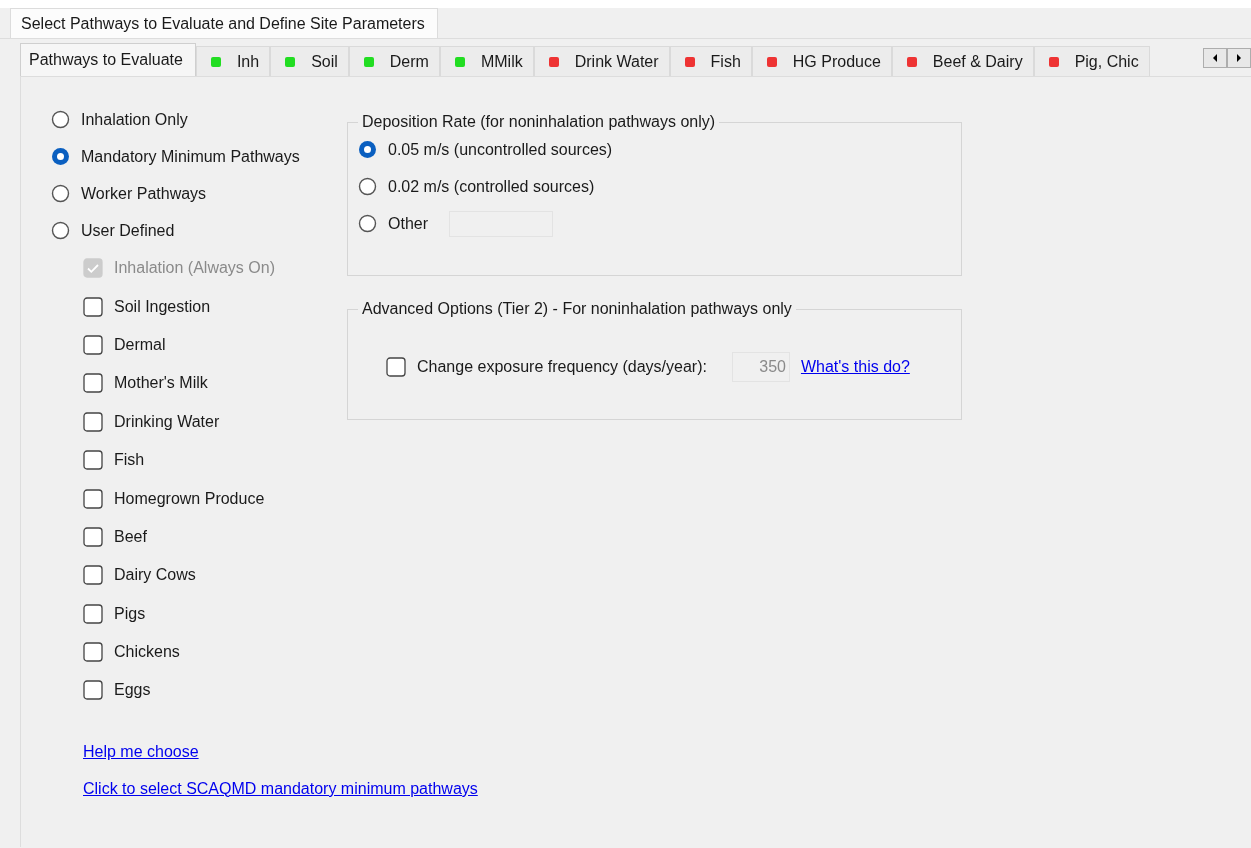 Image resolution: width=1251 pixels, height=848 pixels. I want to click on tab: Beef & Dairy, so click(962, 61).